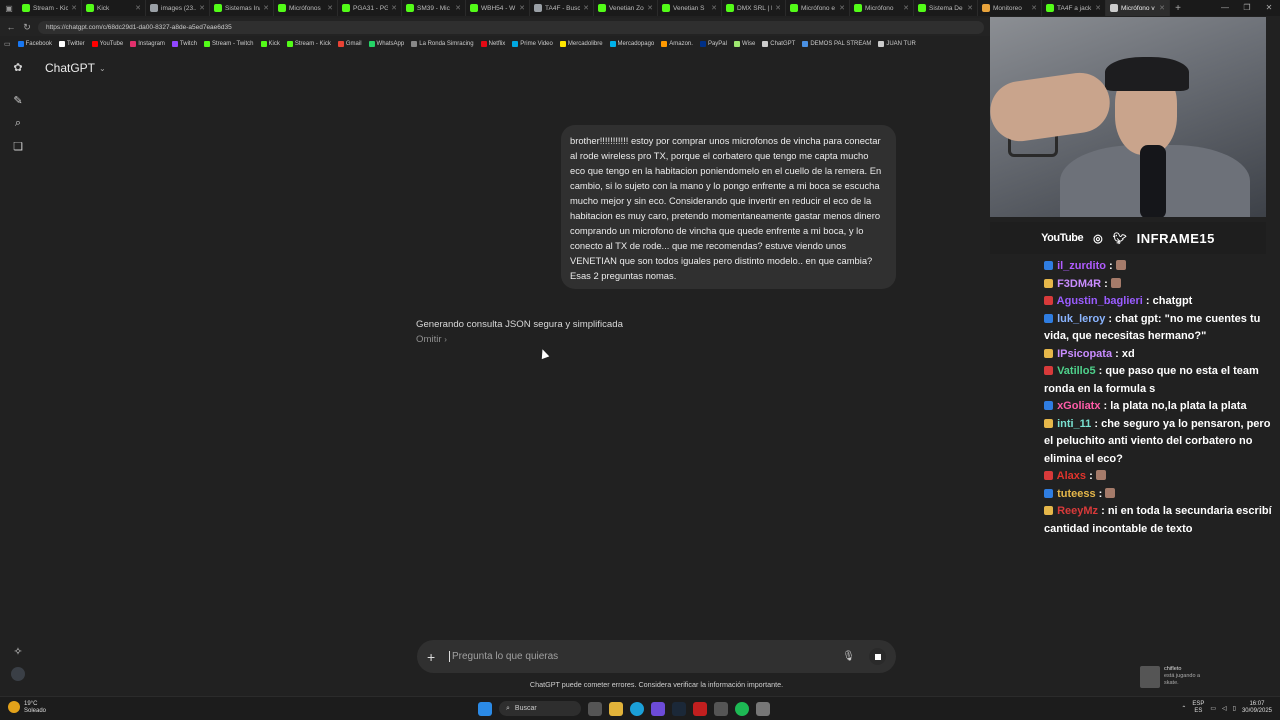 This screenshot has width=1280, height=720. What do you see at coordinates (946, 8) in the screenshot?
I see `browser-tab: Sistema De ✕` at bounding box center [946, 8].